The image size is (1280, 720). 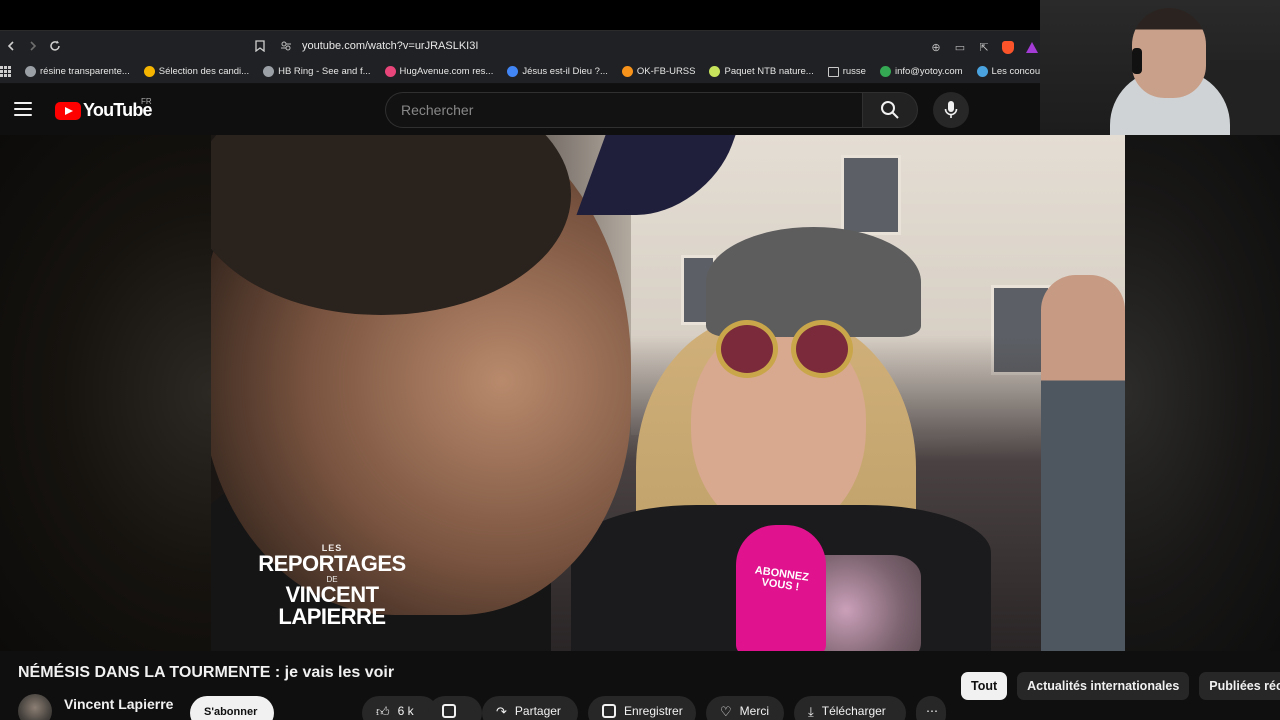 What do you see at coordinates (1202, 393) in the screenshot?
I see `ambient-glow-right` at bounding box center [1202, 393].